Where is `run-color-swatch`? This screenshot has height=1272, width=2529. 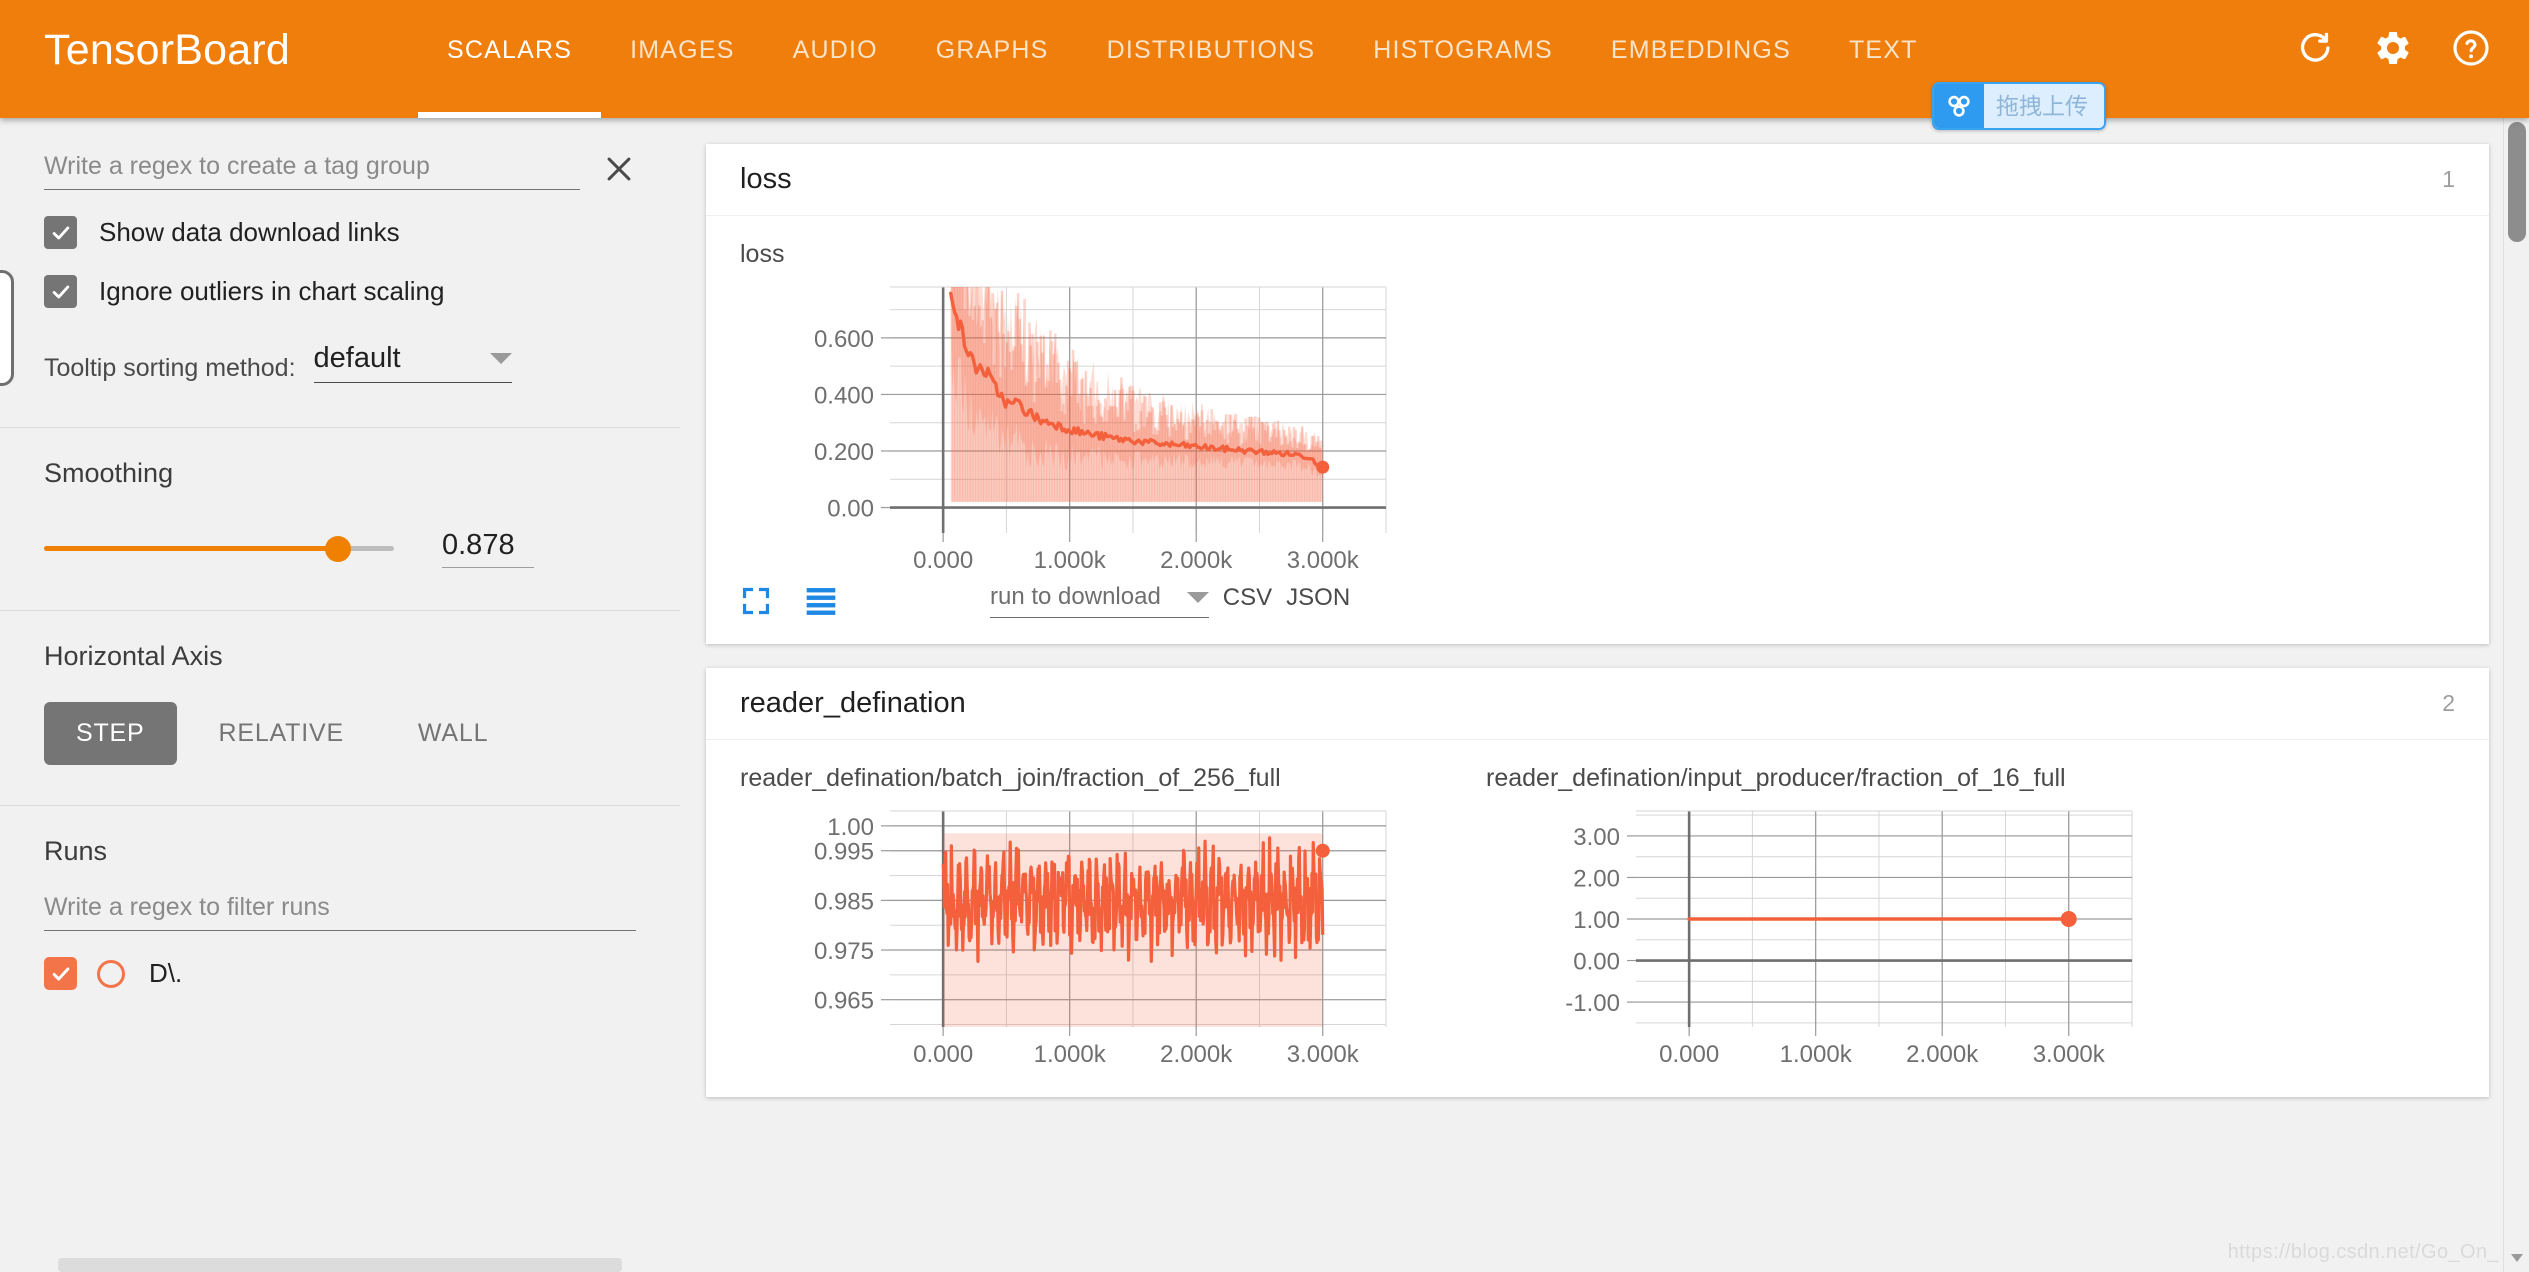
run-color-swatch is located at coordinates (111, 973).